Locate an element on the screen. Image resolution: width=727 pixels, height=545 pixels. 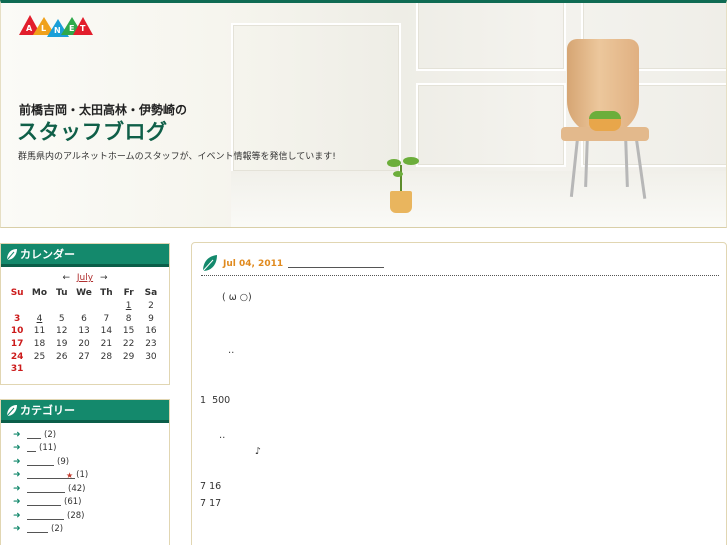
calendar-week-row: 24 25 26 27 28 29 30 is located at coordinates (84, 356).